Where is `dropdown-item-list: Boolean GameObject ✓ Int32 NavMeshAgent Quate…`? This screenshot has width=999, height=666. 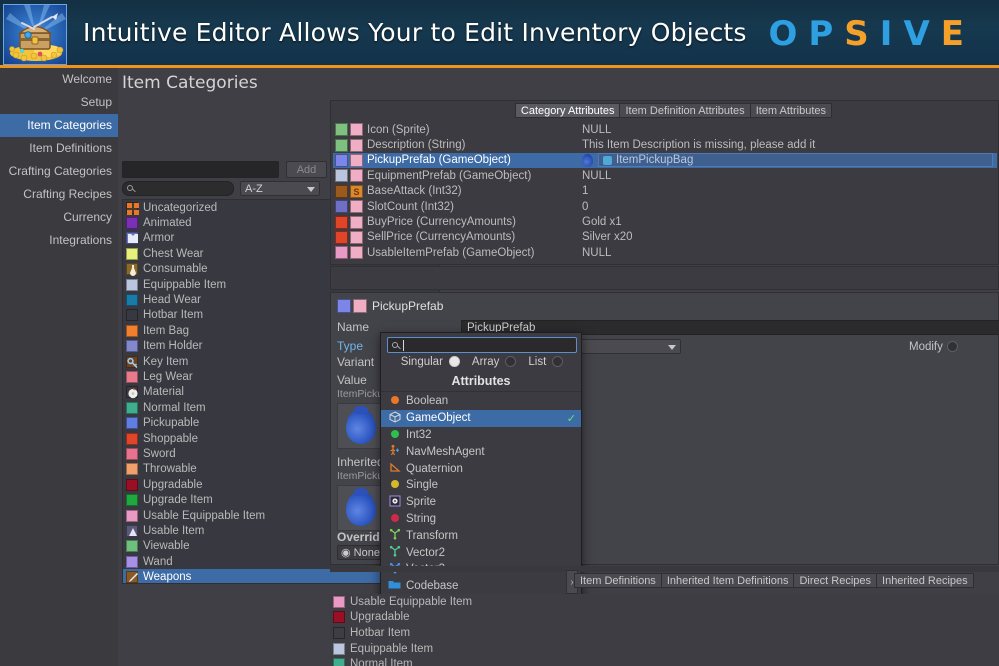
dropdown-item-list: Boolean GameObject ✓ Int32 NavMeshAgent Quate… is located at coordinates (481, 494).